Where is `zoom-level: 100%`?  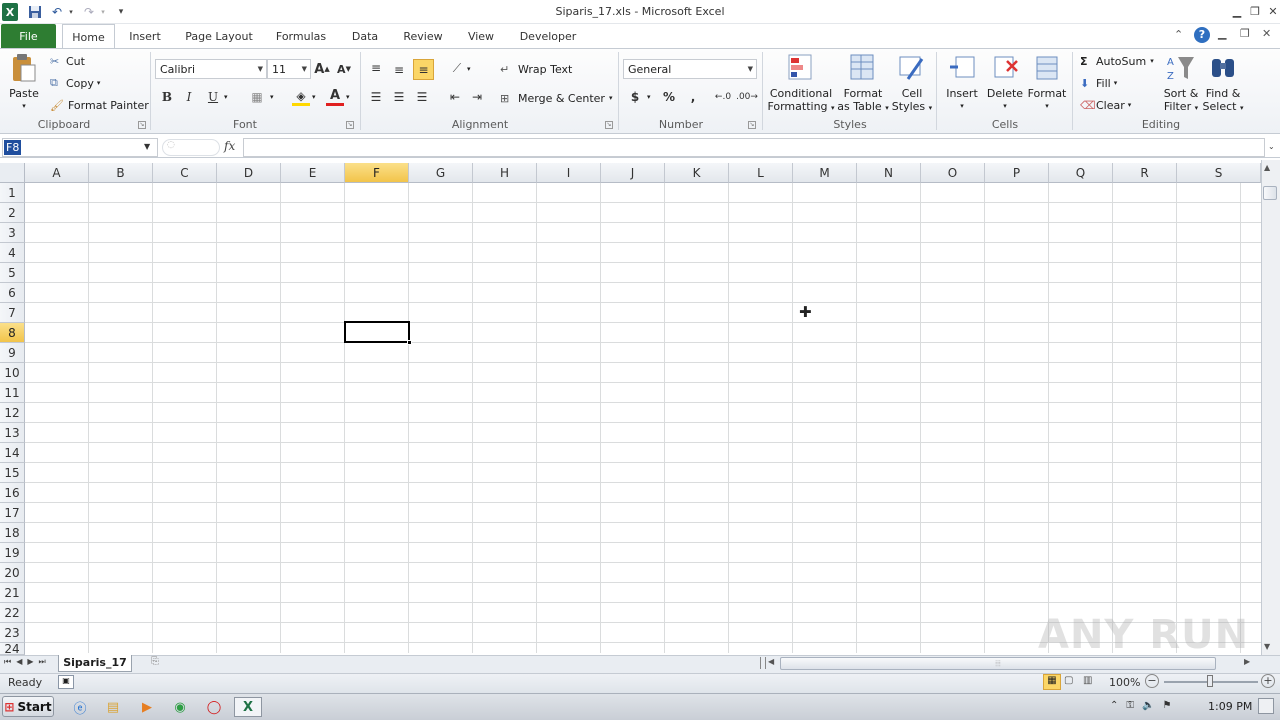 zoom-level: 100% is located at coordinates (1124, 682).